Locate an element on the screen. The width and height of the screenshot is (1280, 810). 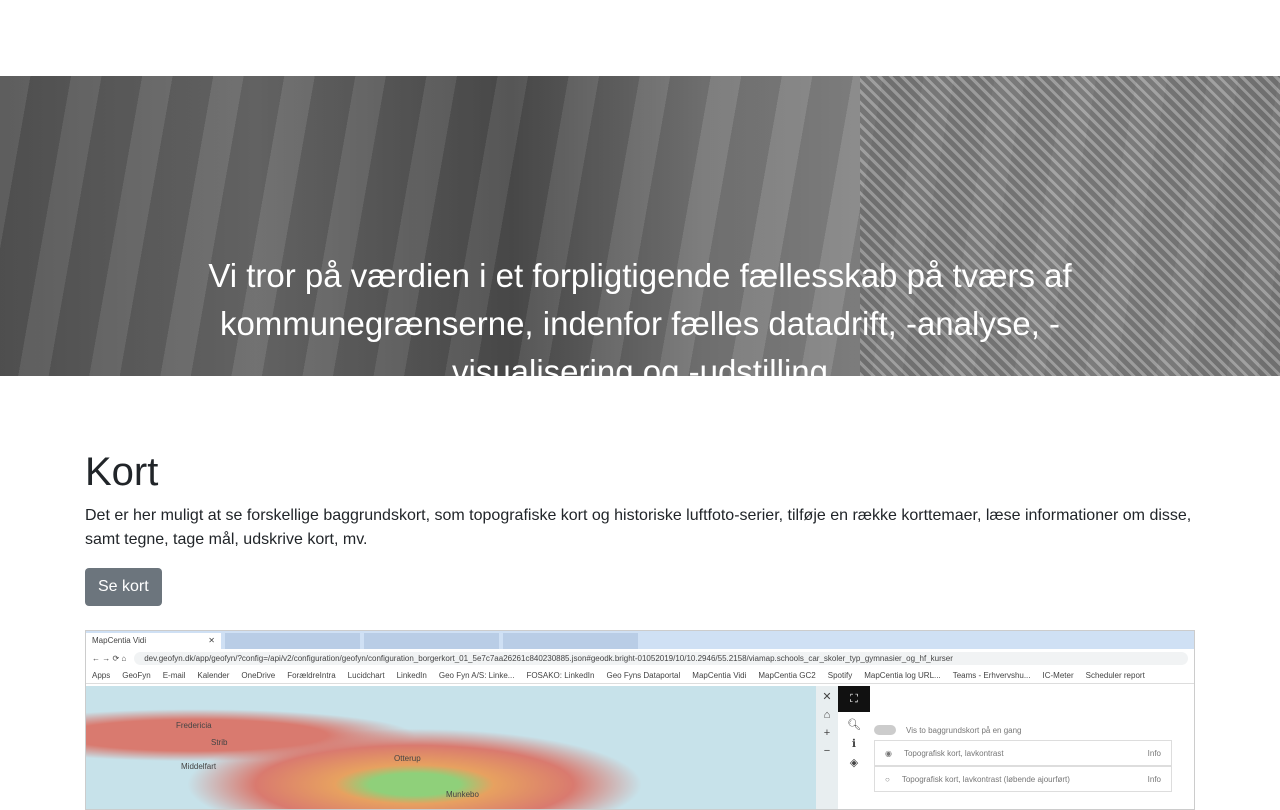
map-label: Middelfart is located at coordinates (199, 766).